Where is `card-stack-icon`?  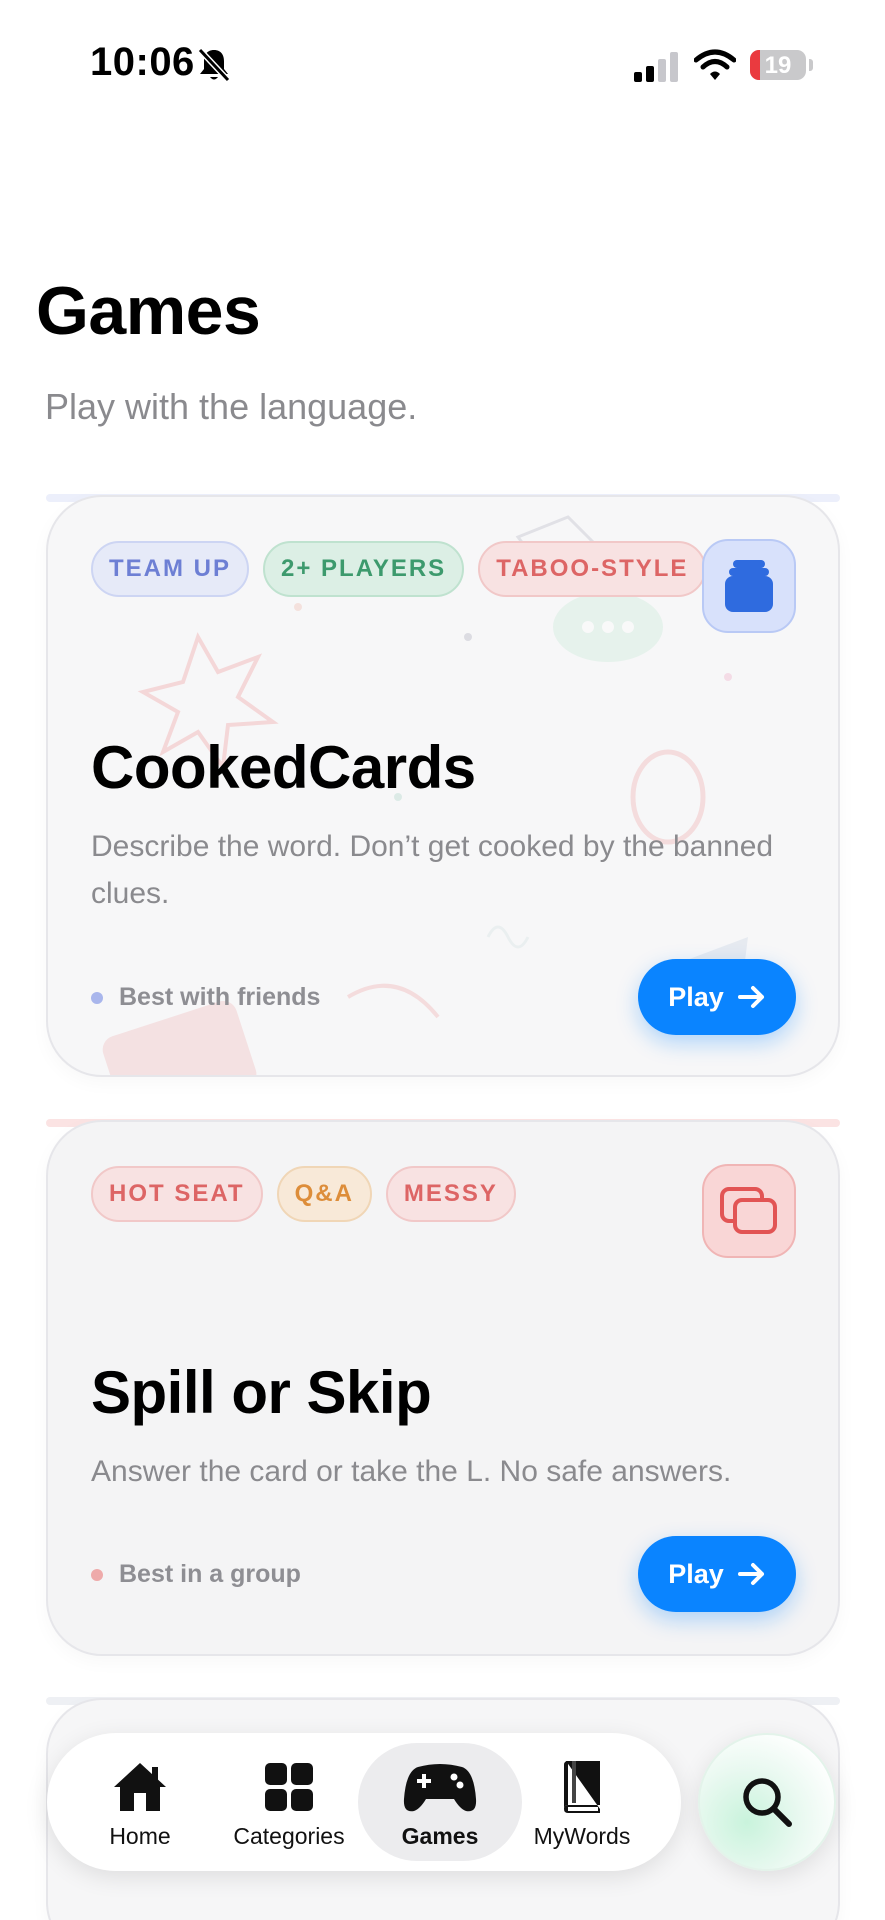
card-stack-icon is located at coordinates (749, 586).